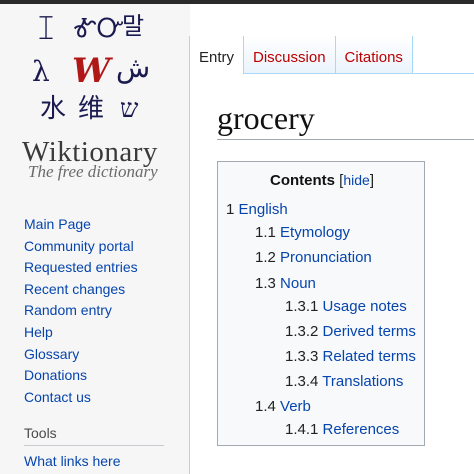 The image size is (474, 474). Describe the element at coordinates (53, 109) in the screenshot. I see `logo-glyph: 水` at that location.